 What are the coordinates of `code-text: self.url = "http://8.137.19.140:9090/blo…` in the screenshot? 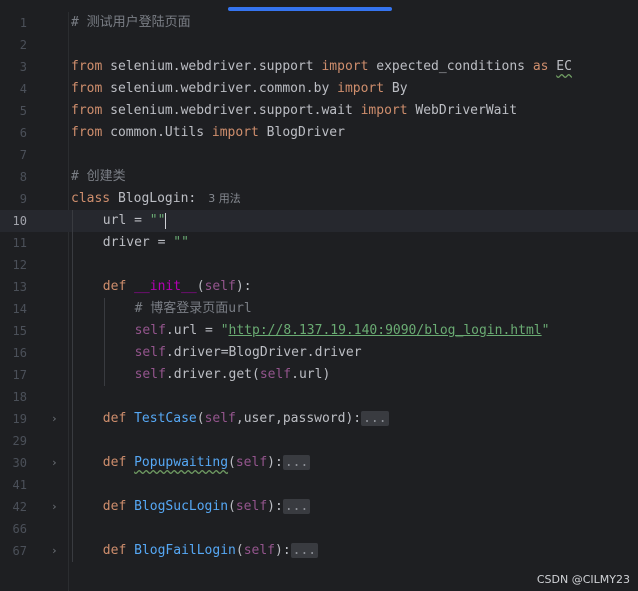 It's located at (342, 331).